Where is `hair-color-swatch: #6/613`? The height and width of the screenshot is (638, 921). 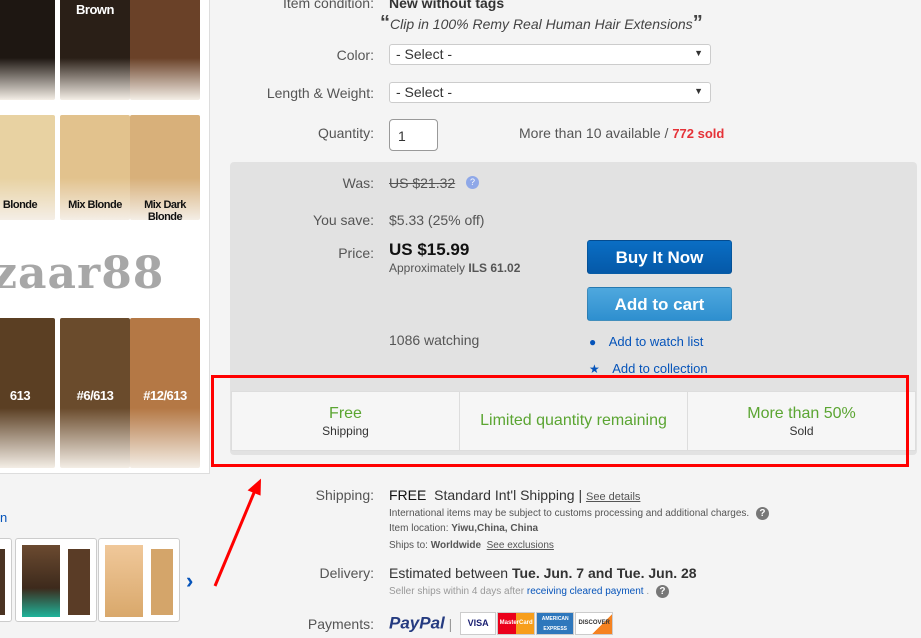
hair-color-swatch: #6/613 is located at coordinates (95, 393).